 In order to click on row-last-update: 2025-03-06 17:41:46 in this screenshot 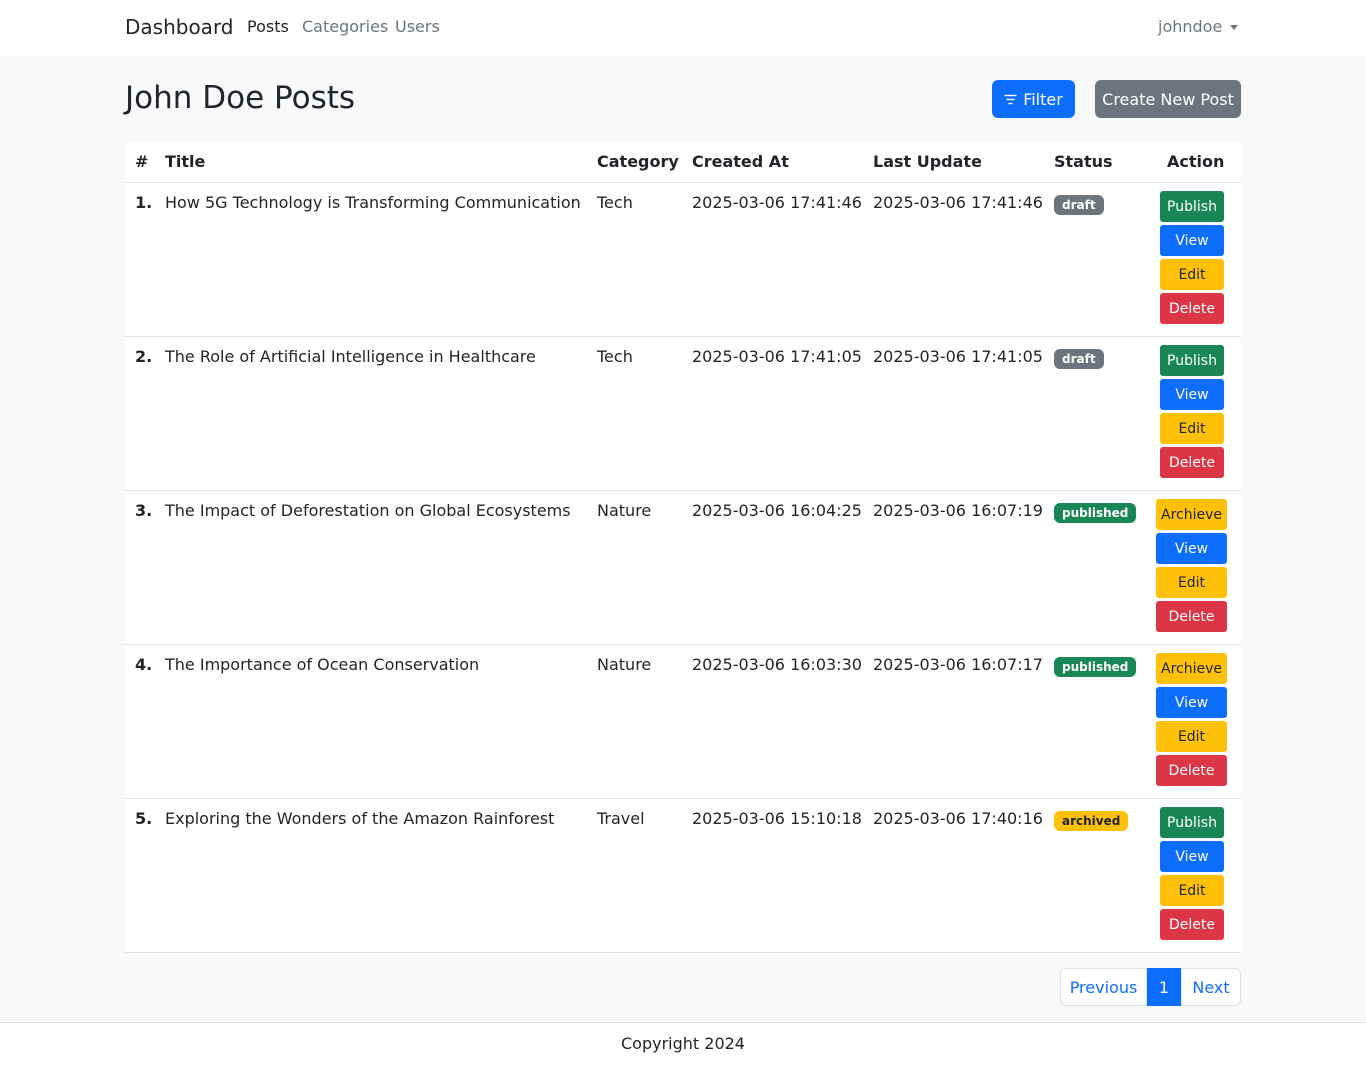, I will do `click(958, 202)`.